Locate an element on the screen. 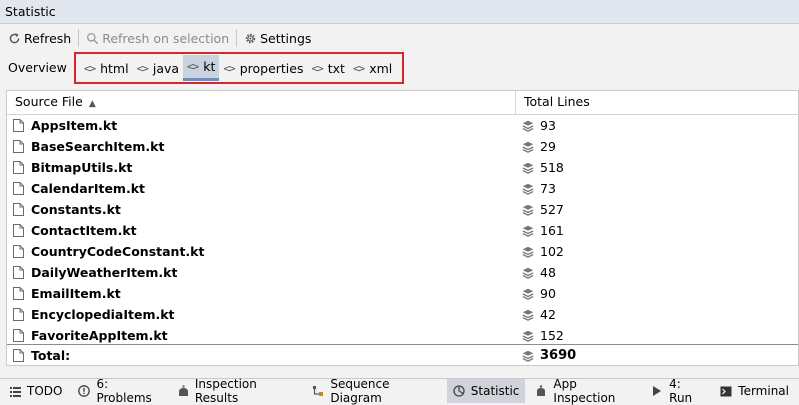 The image size is (799, 405). tool-window-app-inspection: App Inspection is located at coordinates (585, 391).